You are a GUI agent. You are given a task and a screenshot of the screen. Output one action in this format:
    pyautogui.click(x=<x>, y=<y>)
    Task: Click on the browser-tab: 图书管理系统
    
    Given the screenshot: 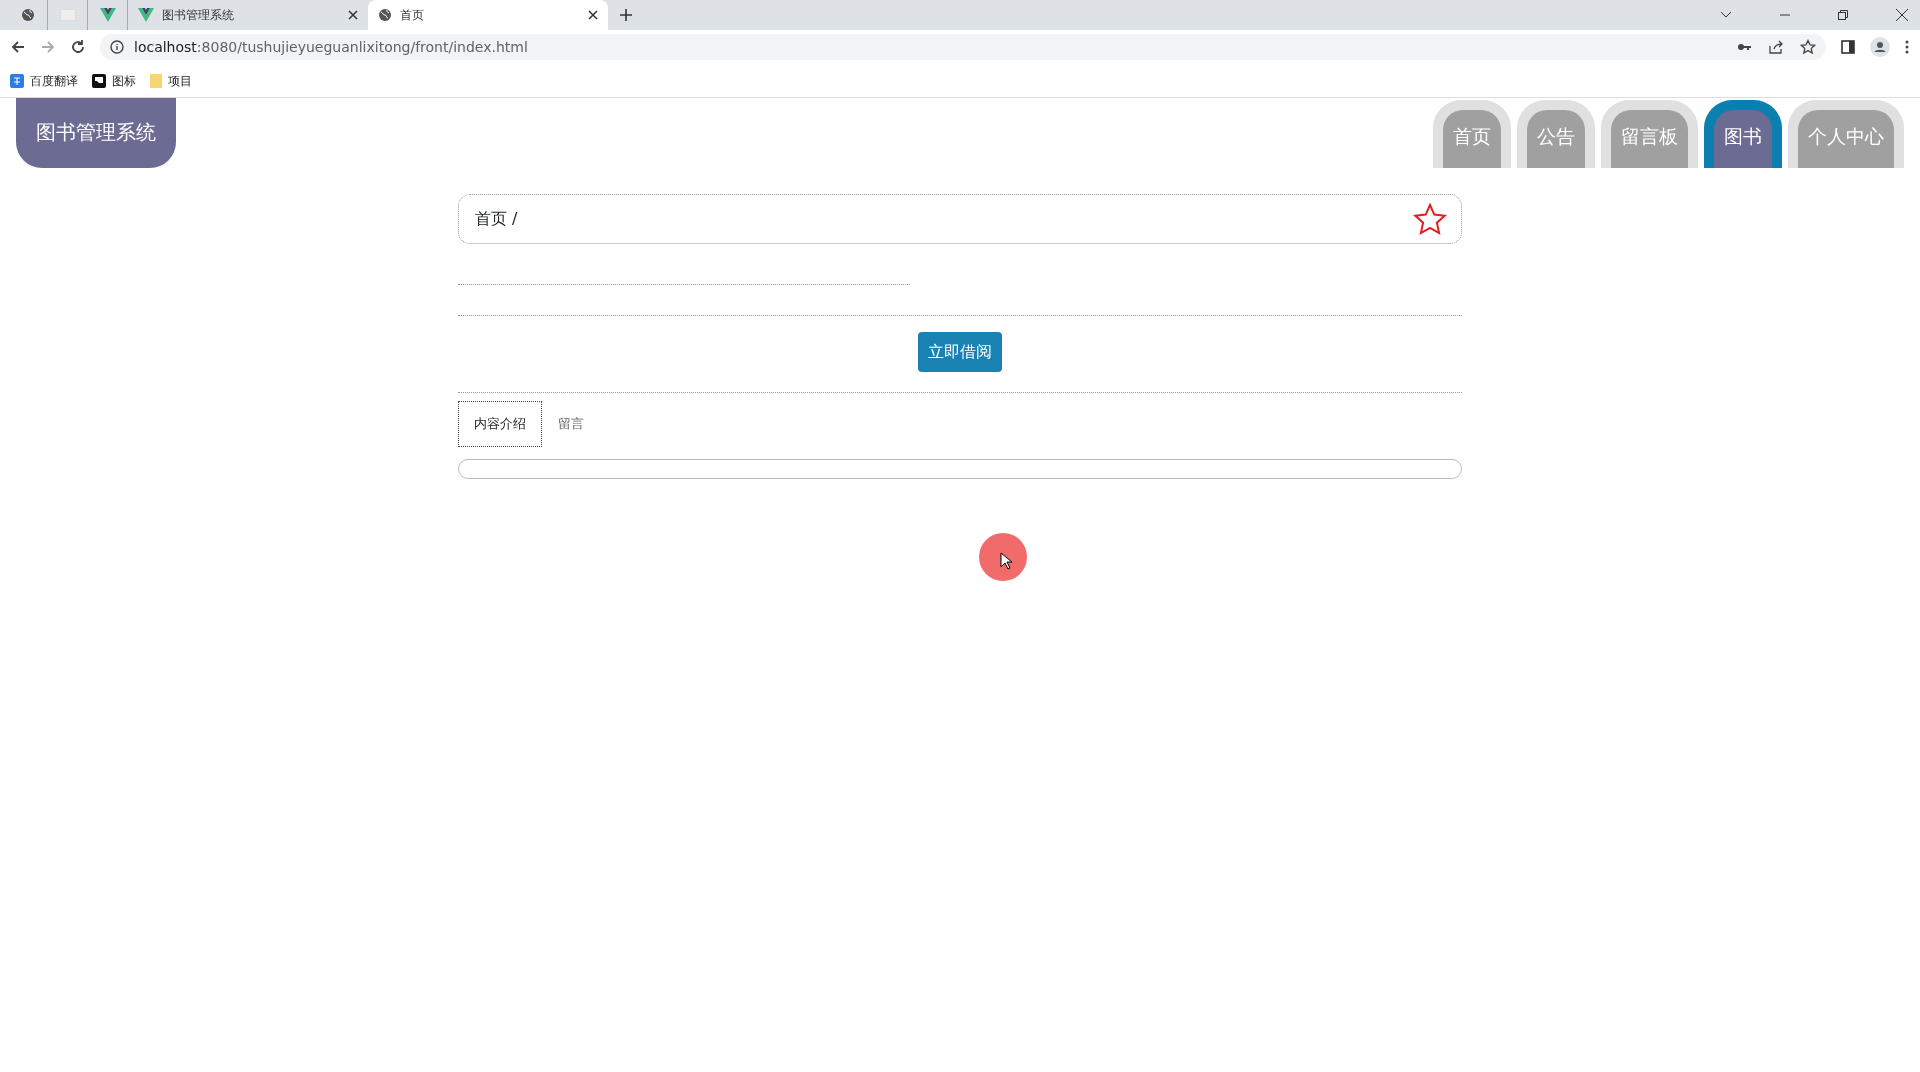 What is the action you would take?
    pyautogui.click(x=248, y=15)
    